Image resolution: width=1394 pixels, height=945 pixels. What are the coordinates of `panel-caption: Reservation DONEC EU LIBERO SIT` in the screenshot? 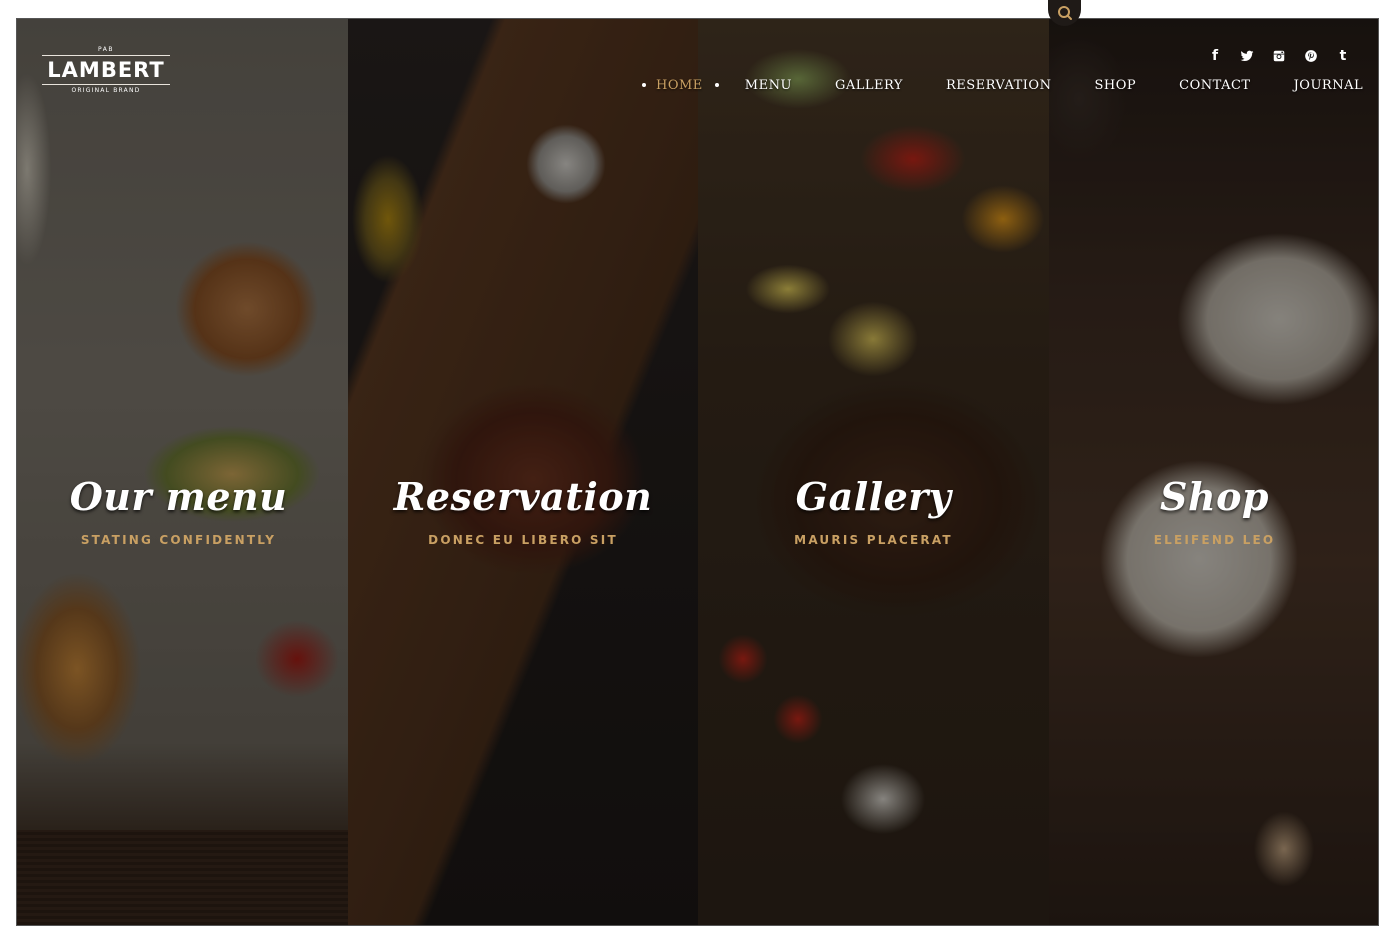 It's located at (523, 510).